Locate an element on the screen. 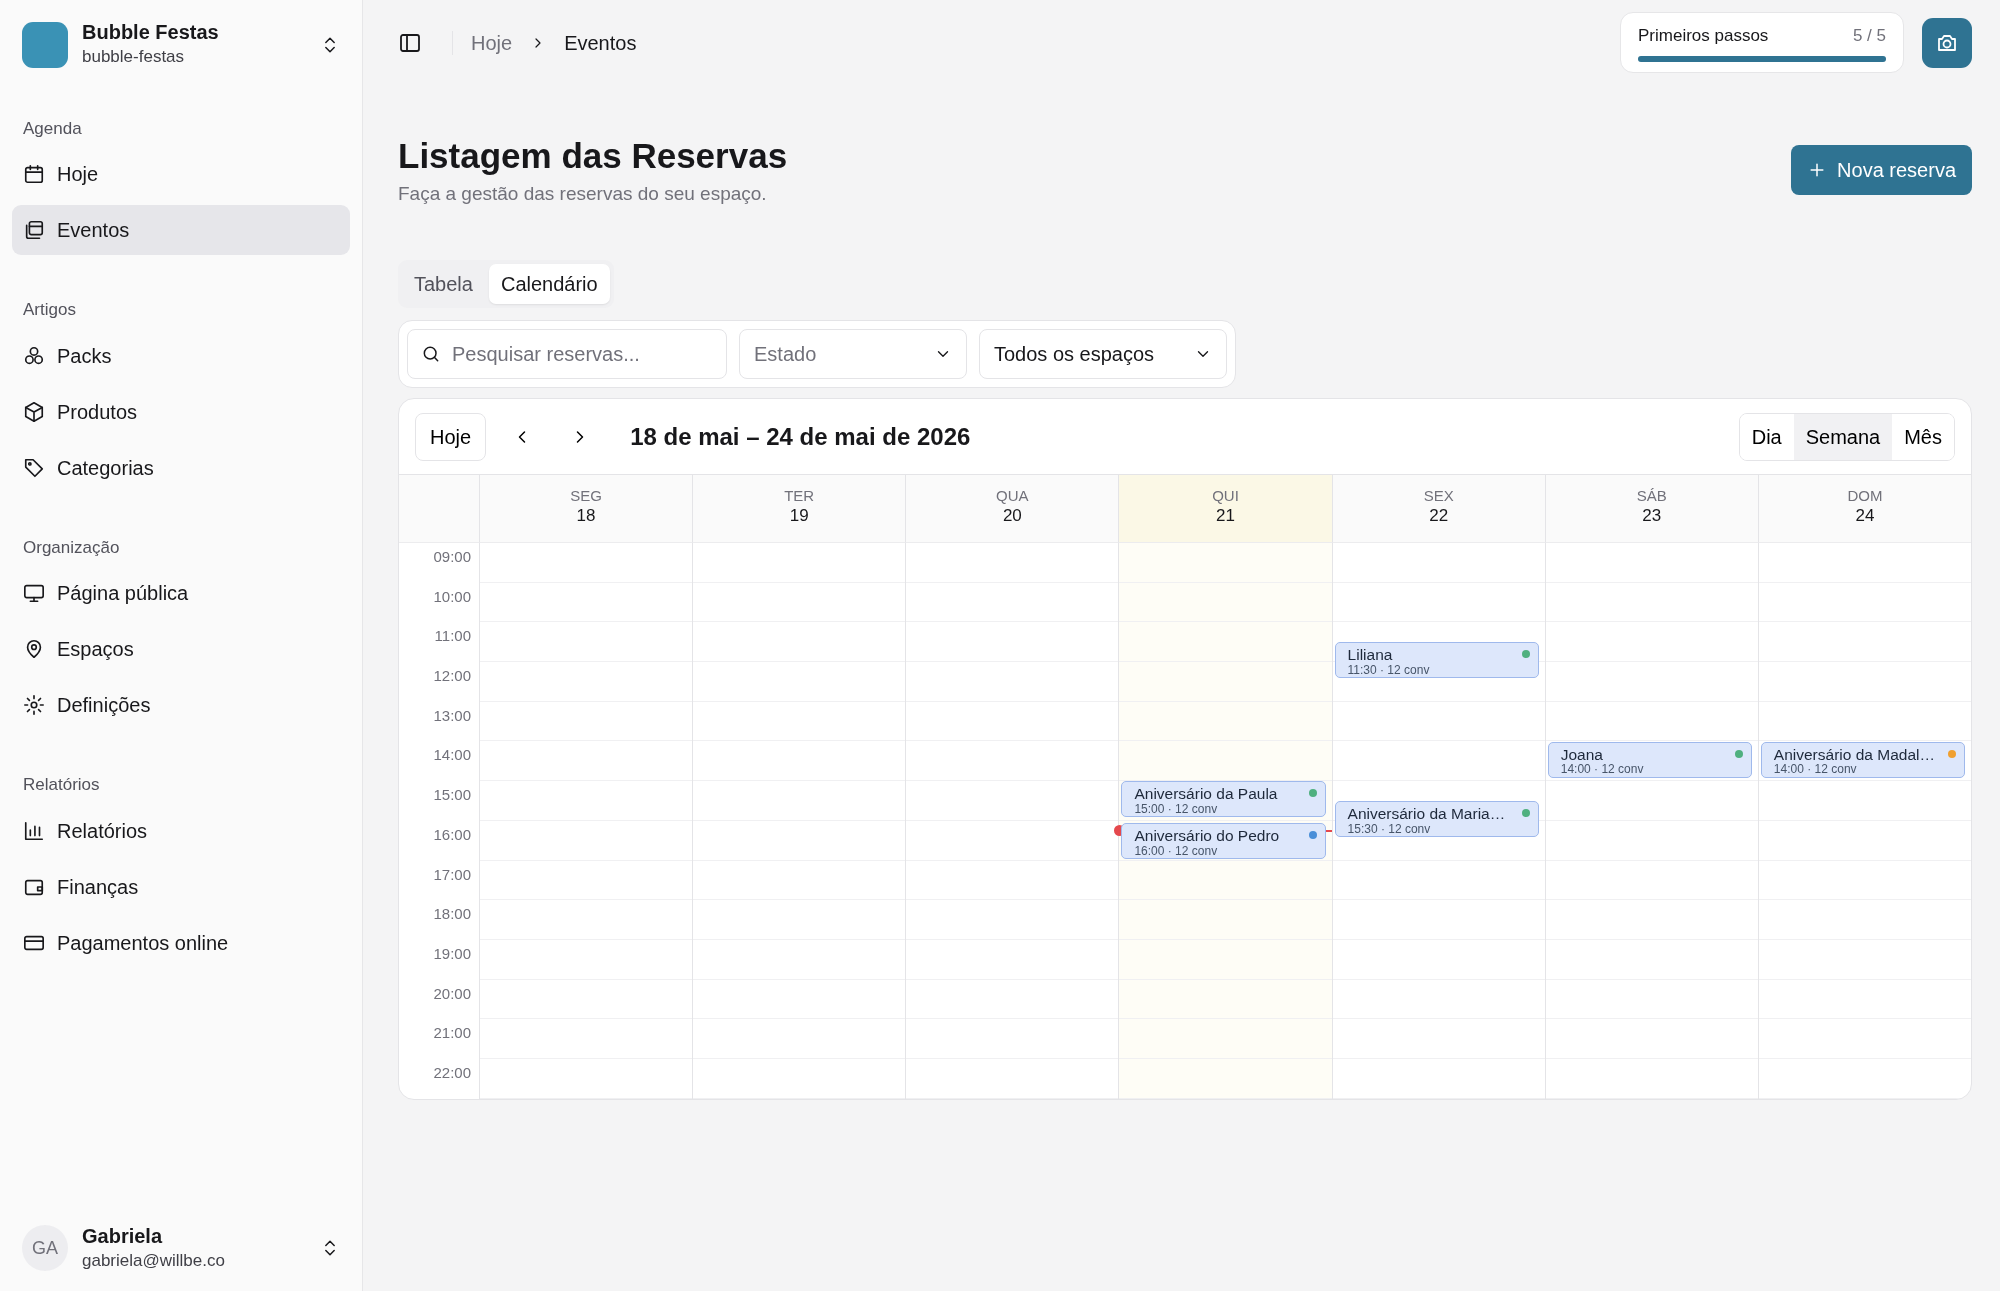  event-card: Aniversário da Maria… 15:30 · 12 conv is located at coordinates (1436, 819).